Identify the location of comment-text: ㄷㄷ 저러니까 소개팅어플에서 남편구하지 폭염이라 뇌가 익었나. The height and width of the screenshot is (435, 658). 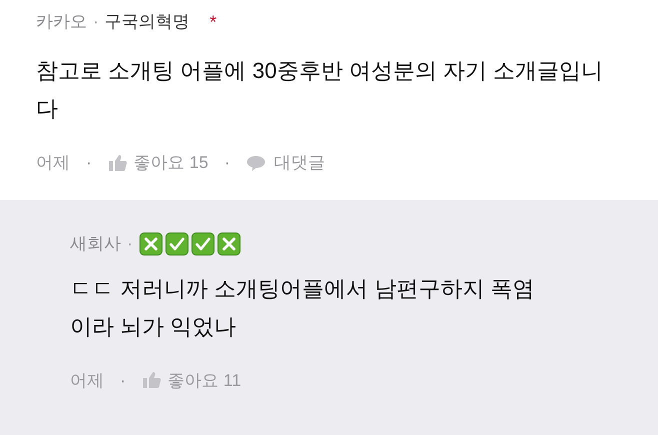
(303, 307).